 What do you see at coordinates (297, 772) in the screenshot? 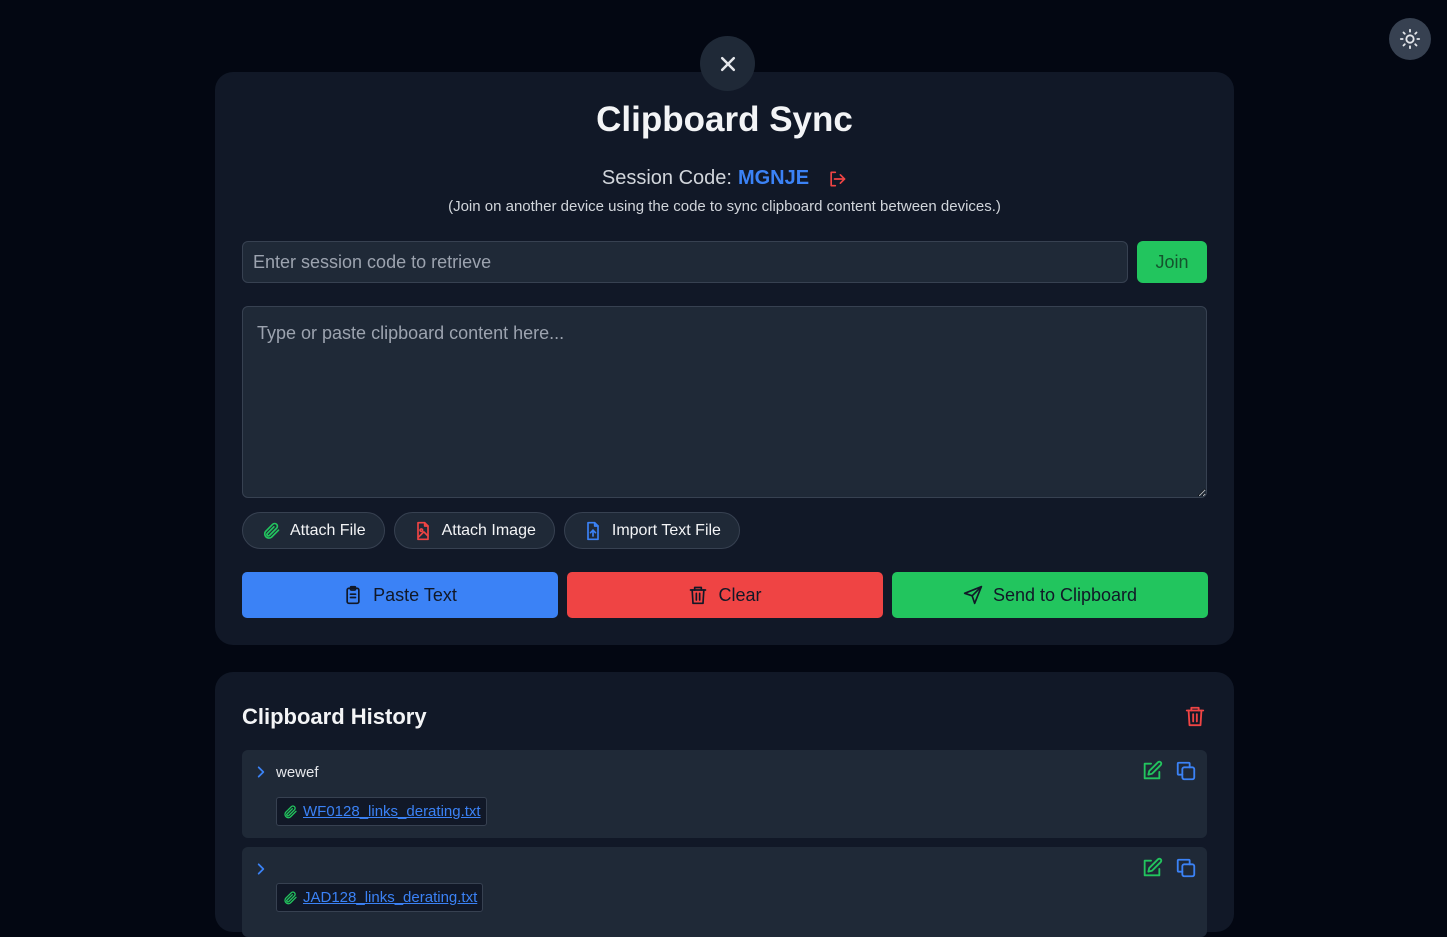
I see `history-item-text: wewef` at bounding box center [297, 772].